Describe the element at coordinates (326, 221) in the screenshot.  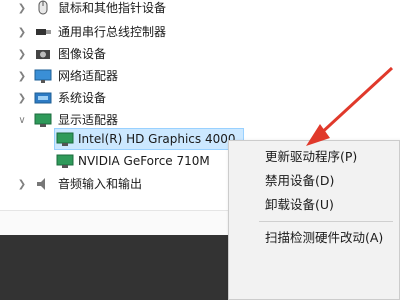
I see `menu-separator` at that location.